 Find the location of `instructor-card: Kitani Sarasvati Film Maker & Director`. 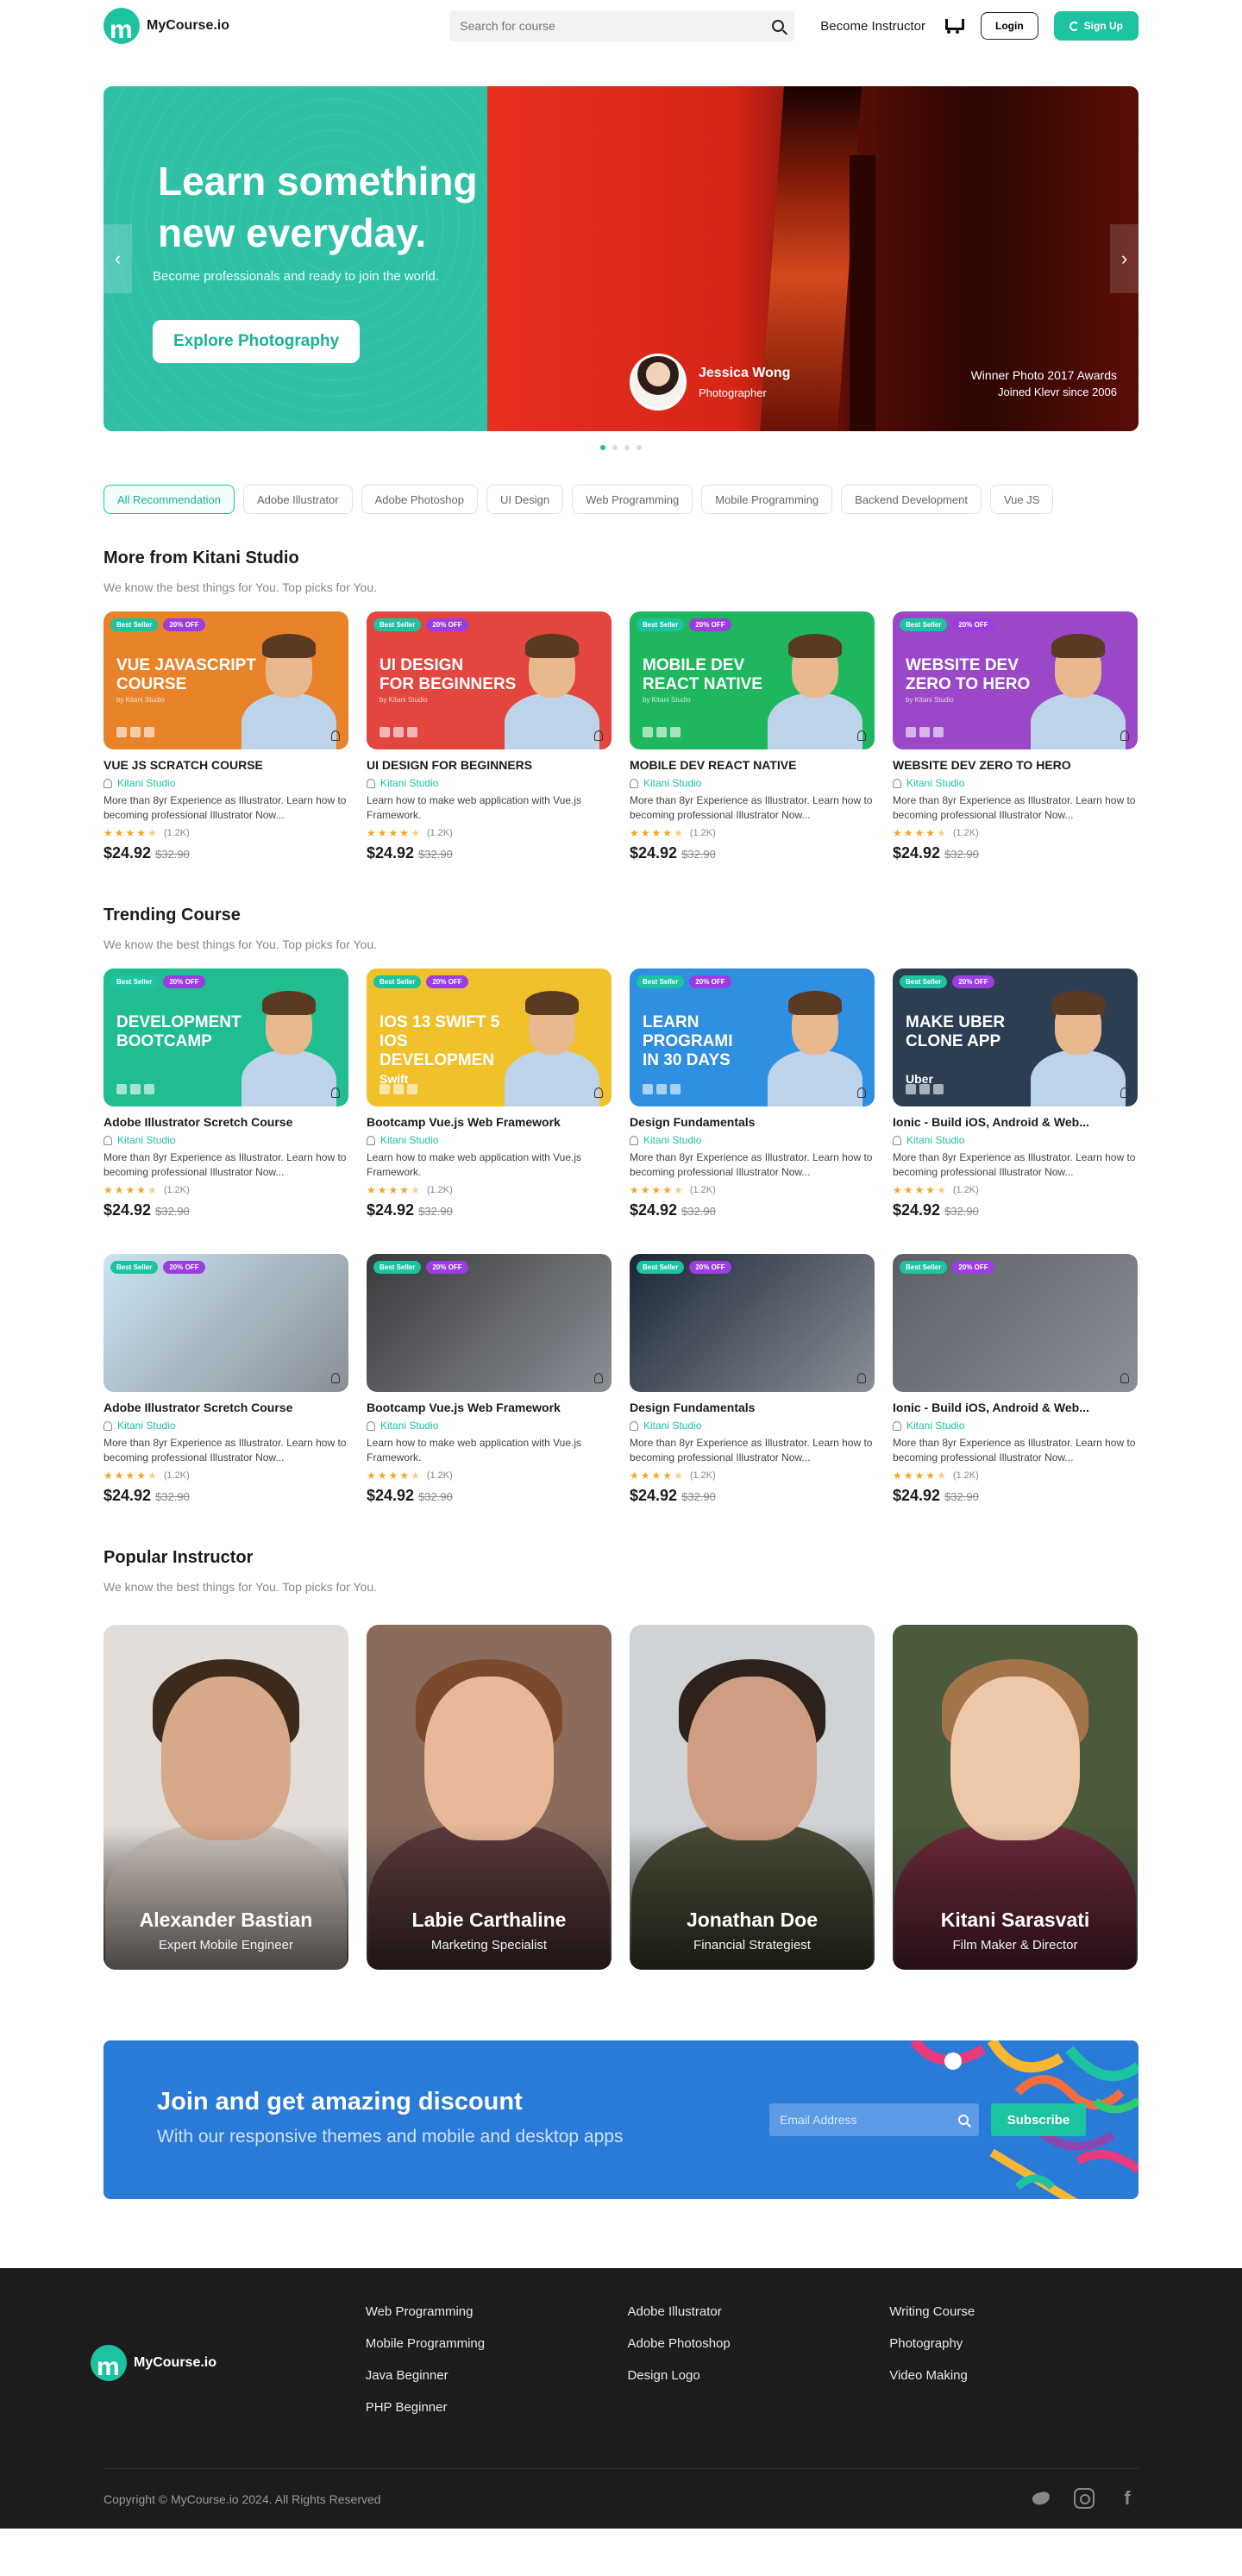

instructor-card: Kitani Sarasvati Film Maker & Director is located at coordinates (1016, 1797).